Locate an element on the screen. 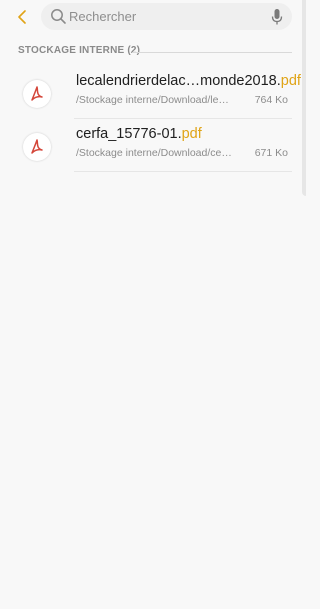  section-divider is located at coordinates (212, 52).